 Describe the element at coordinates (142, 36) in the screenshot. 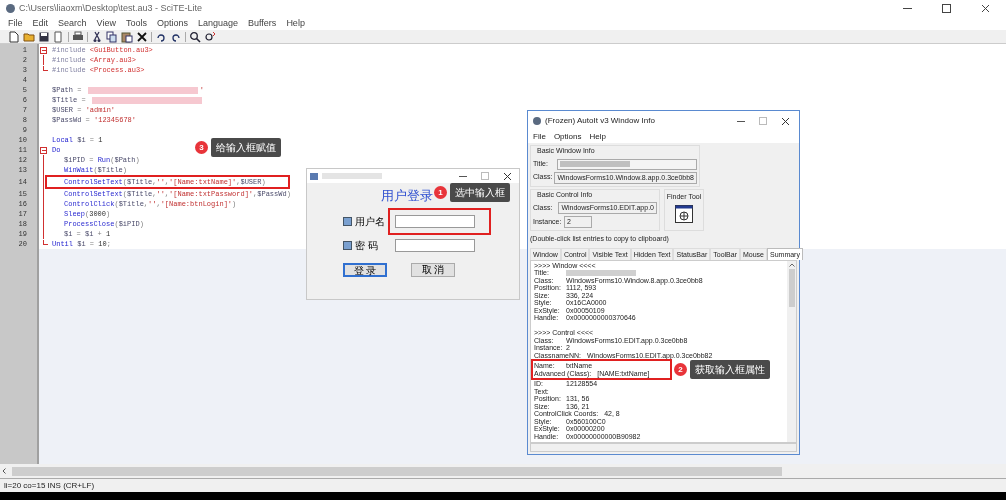

I see `delete-icon` at that location.